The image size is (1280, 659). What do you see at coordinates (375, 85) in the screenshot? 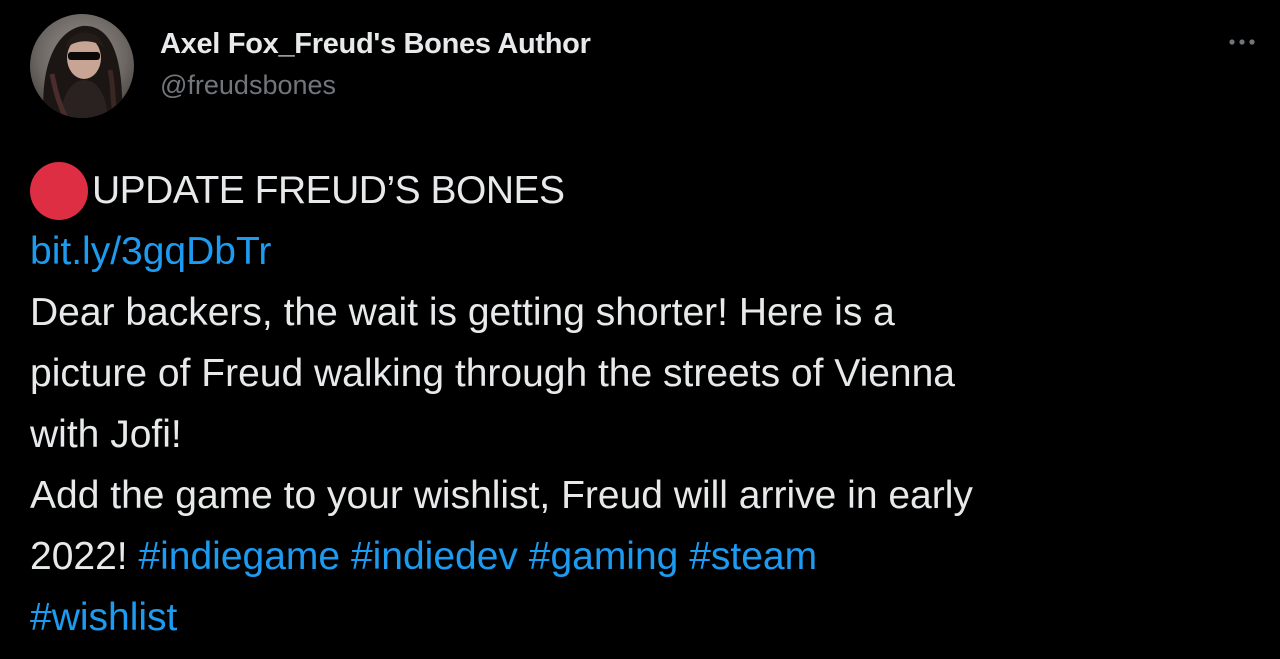
I see `author-handle: @freudsbones` at bounding box center [375, 85].